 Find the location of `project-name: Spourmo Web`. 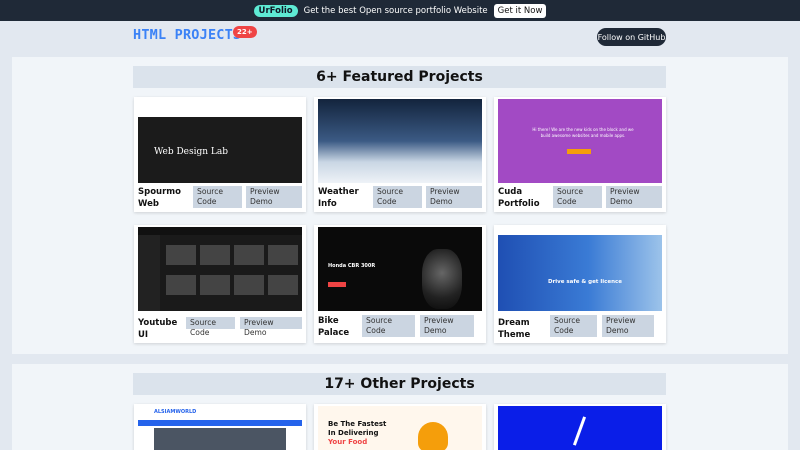

project-name: Spourmo Web is located at coordinates (159, 198).